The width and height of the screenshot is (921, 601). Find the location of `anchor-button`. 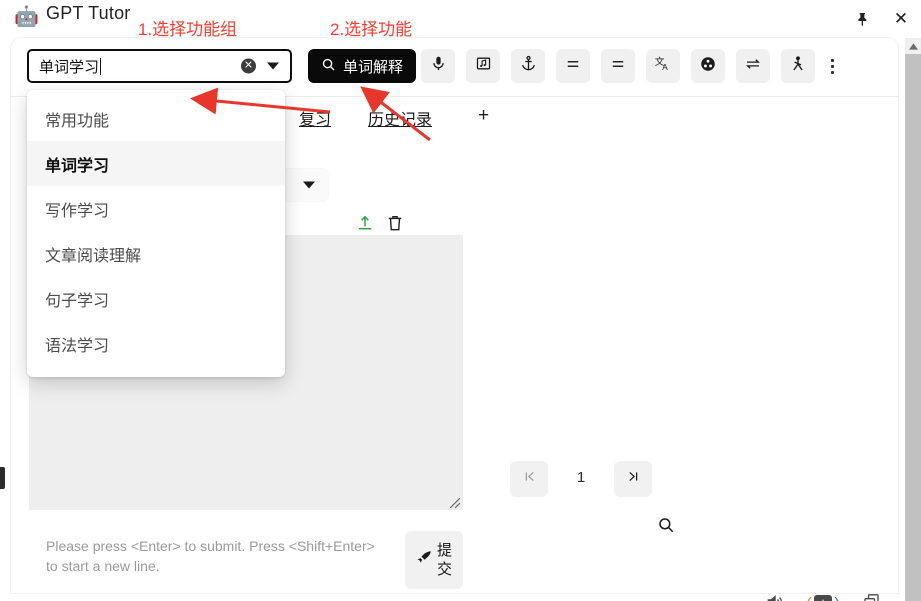

anchor-button is located at coordinates (528, 66).